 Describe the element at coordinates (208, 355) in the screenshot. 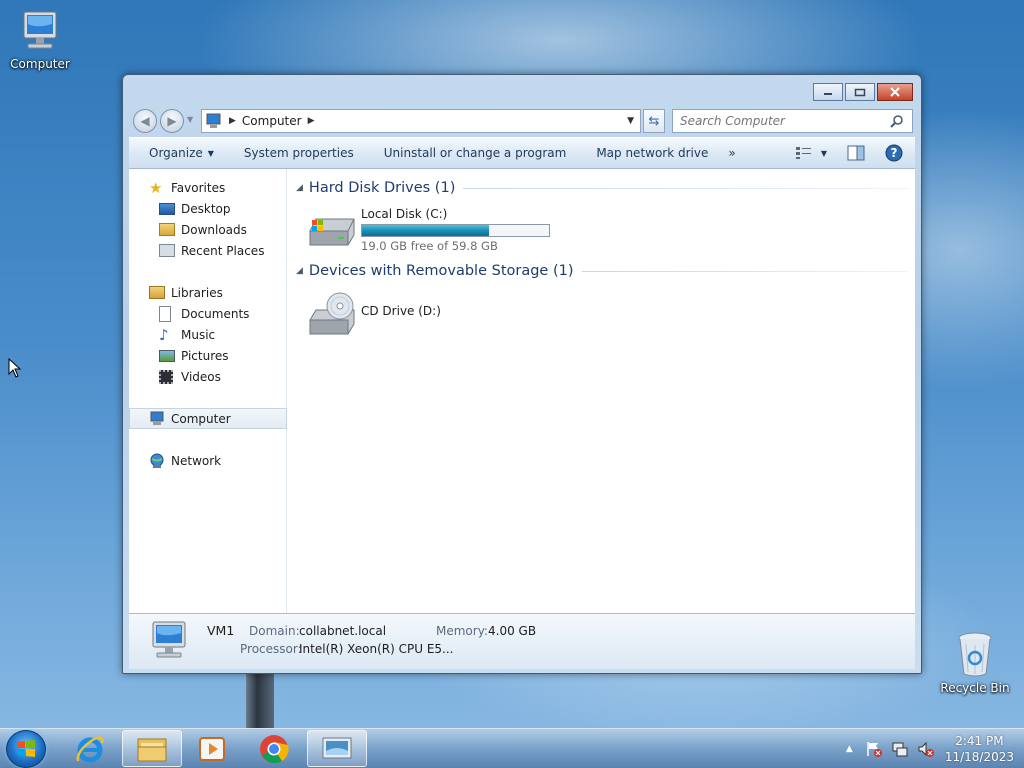

I see `nav-pictures: Pictures` at that location.